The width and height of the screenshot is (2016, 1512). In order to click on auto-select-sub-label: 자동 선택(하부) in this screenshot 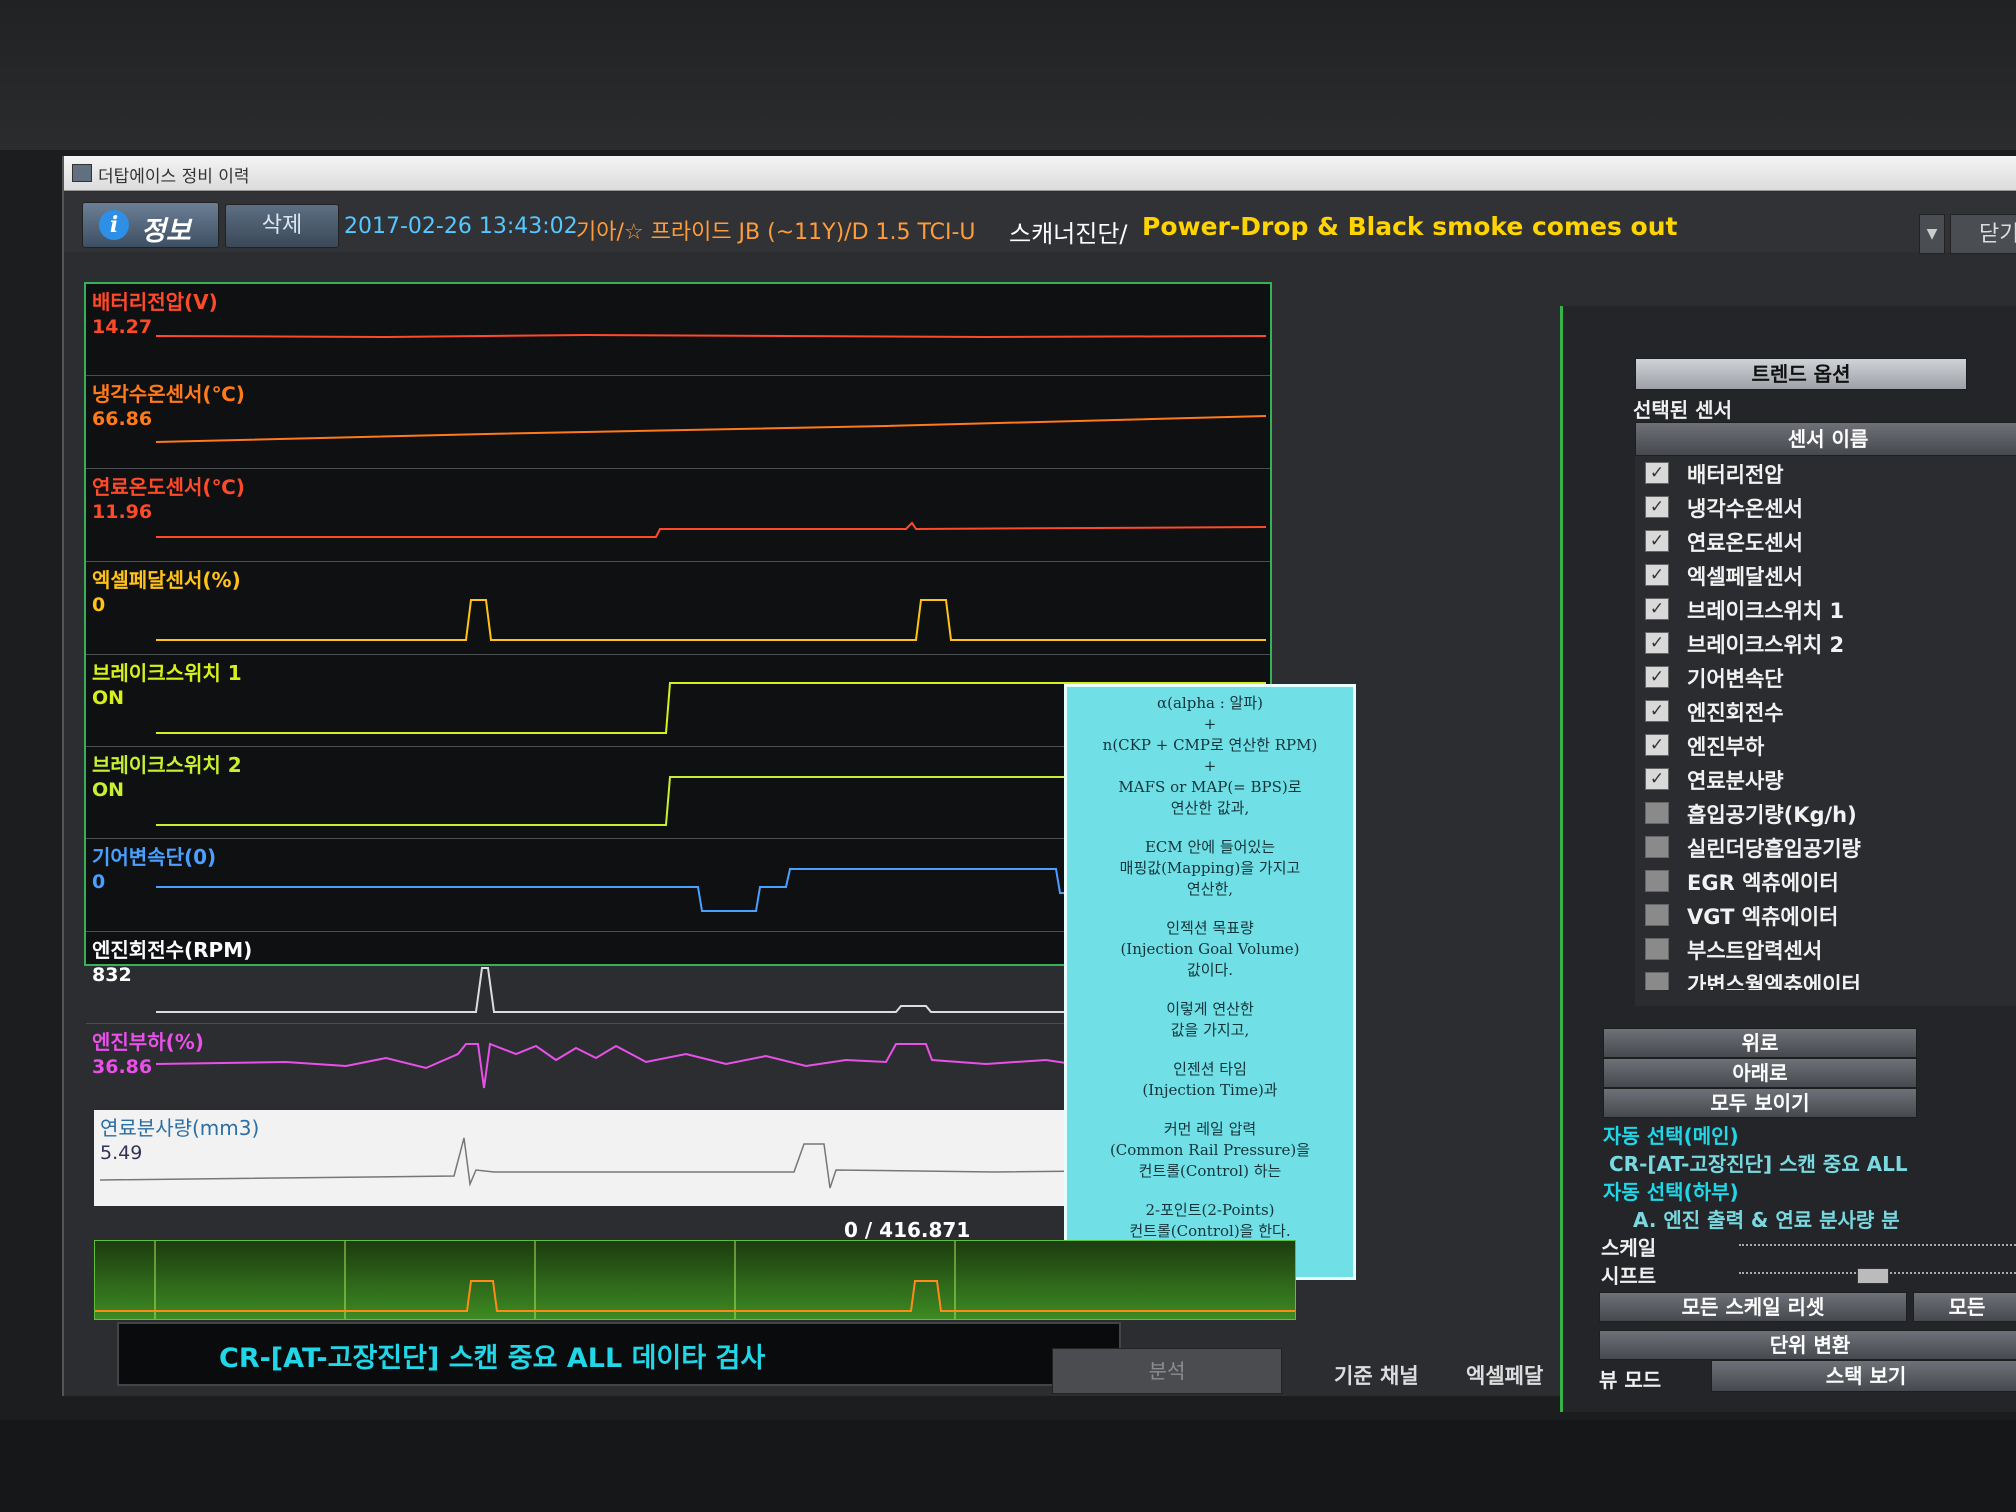, I will do `click(1671, 1192)`.